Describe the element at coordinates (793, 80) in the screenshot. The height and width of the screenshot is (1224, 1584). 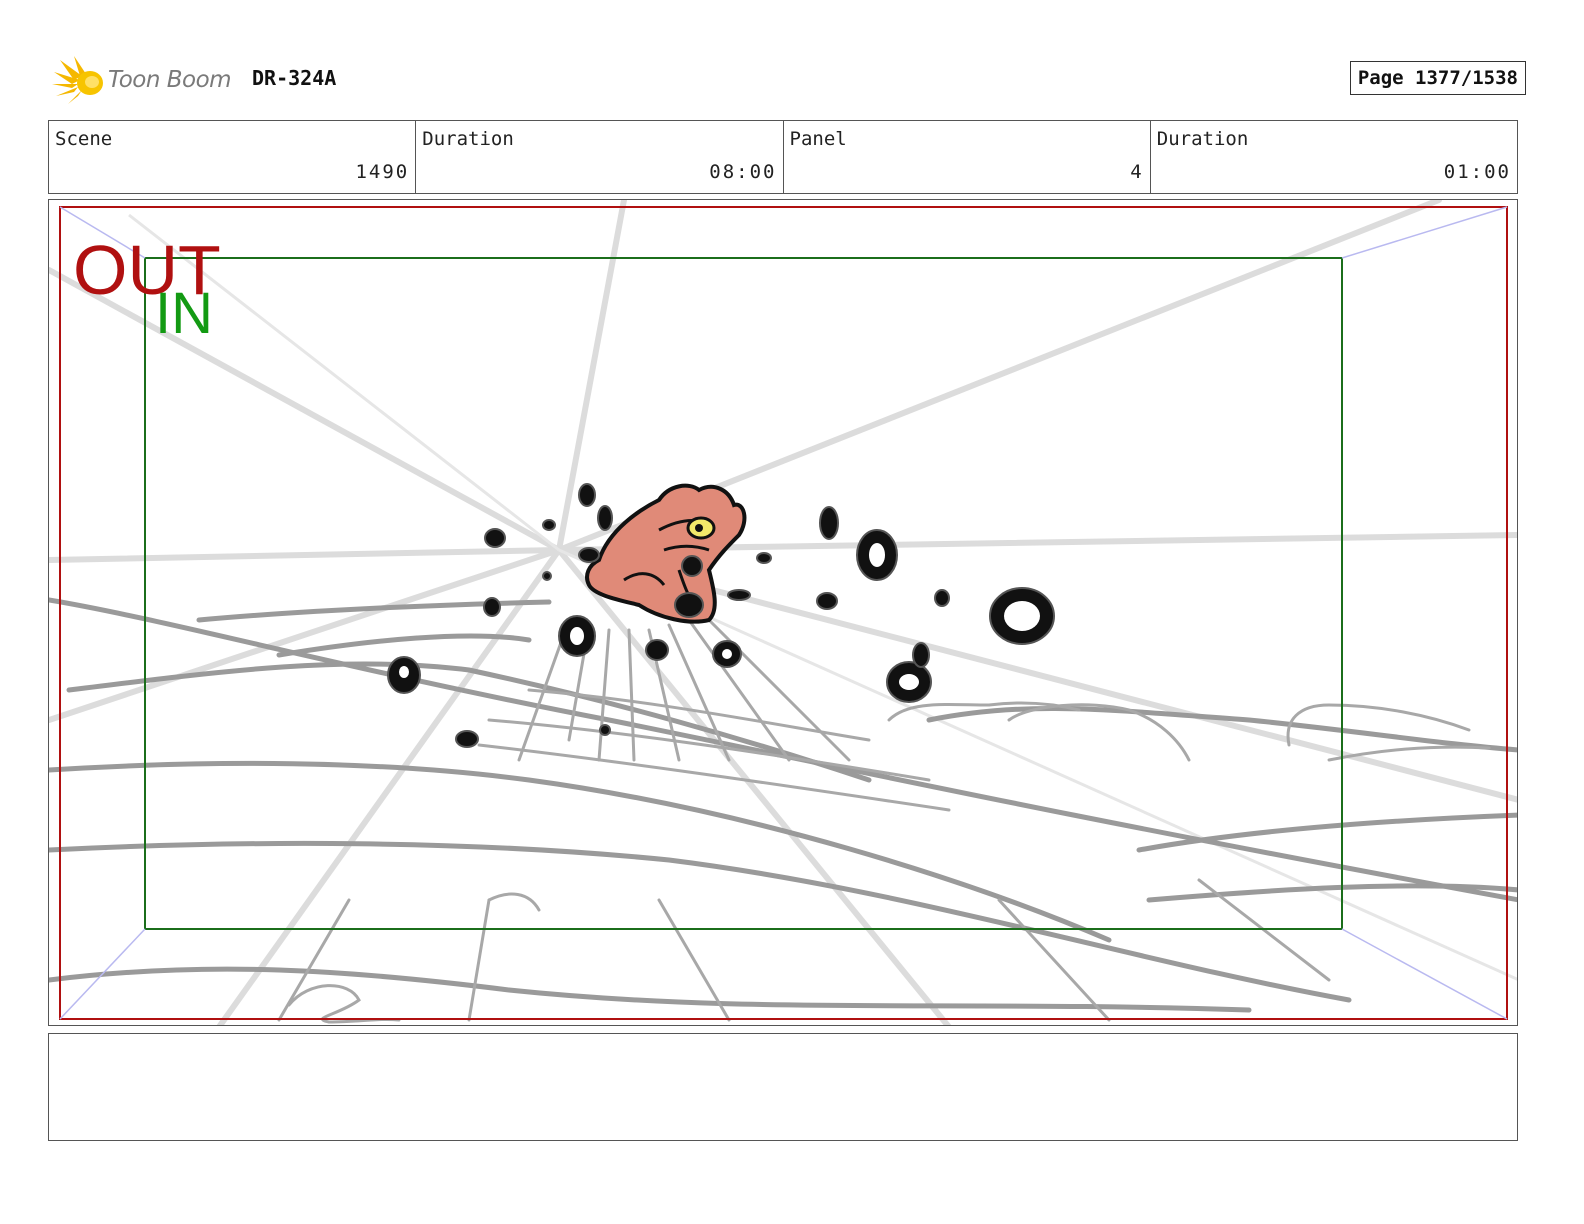
I see `storyboard-header: Toon Boom DR-324A Page 1377/1538` at that location.